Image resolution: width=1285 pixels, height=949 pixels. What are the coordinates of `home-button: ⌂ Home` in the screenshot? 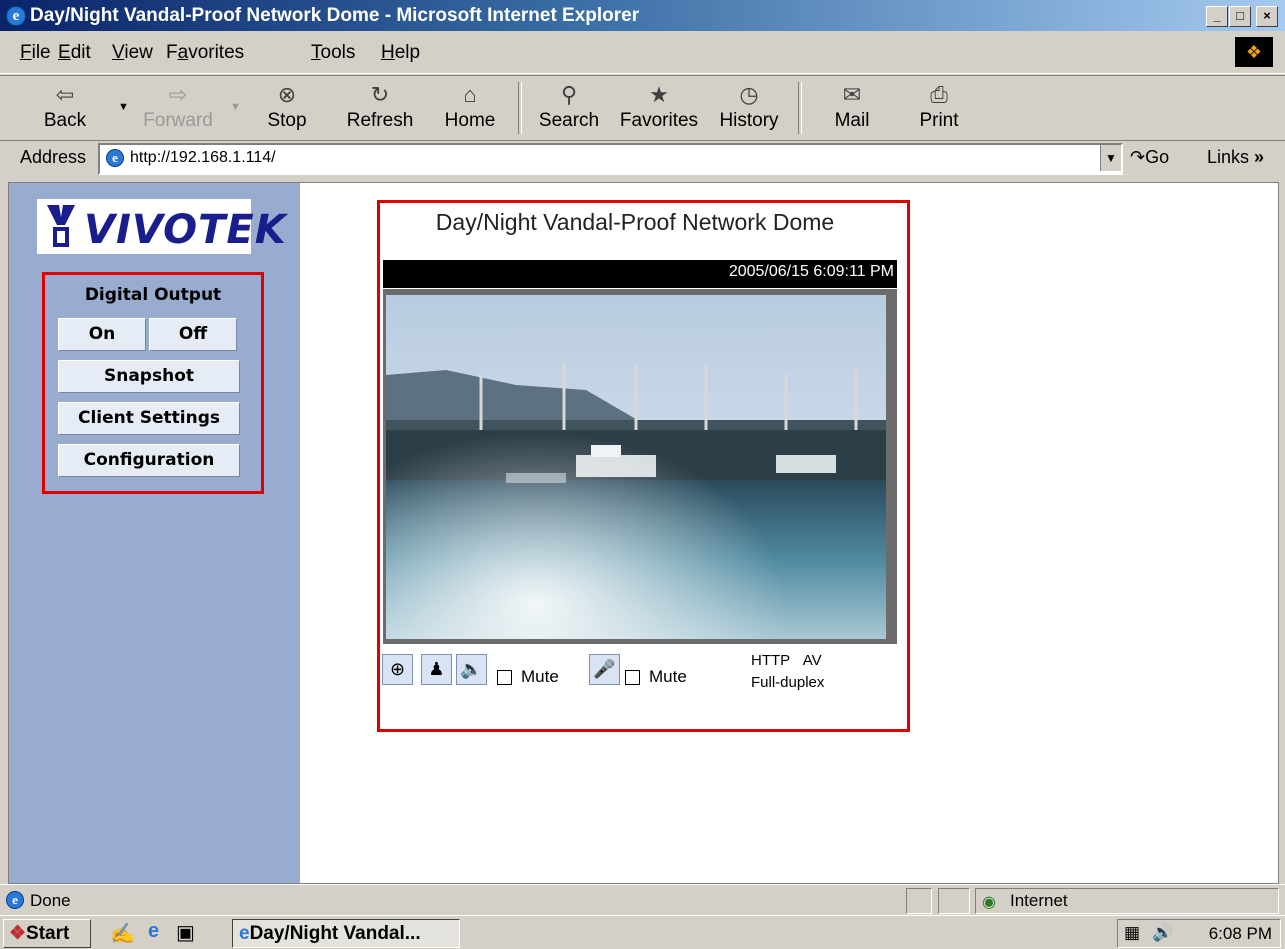 It's located at (470, 106).